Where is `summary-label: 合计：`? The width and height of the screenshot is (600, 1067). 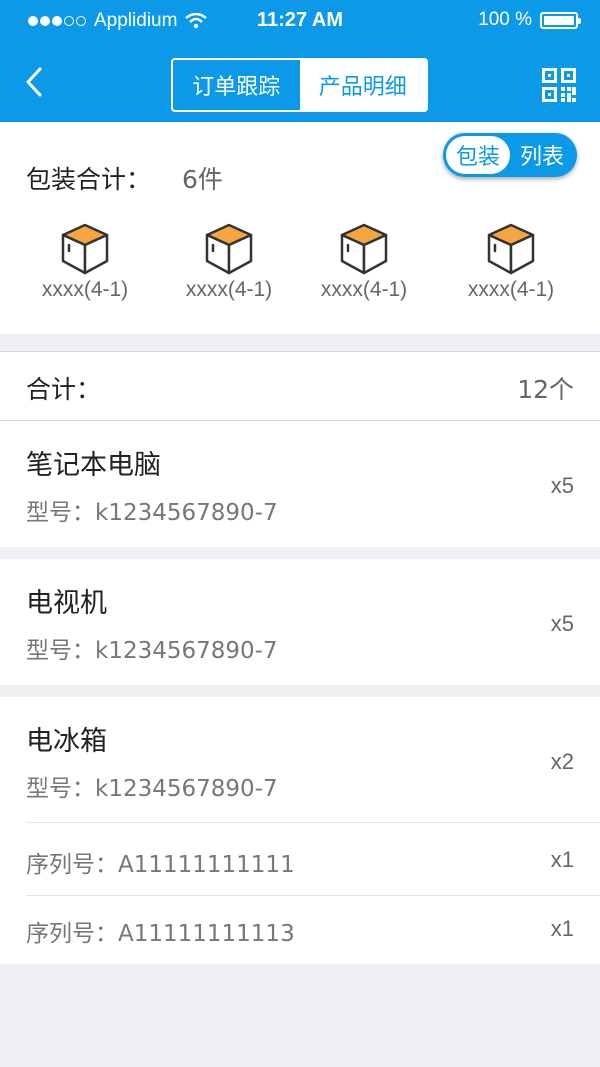 summary-label: 合计： is located at coordinates (64, 389).